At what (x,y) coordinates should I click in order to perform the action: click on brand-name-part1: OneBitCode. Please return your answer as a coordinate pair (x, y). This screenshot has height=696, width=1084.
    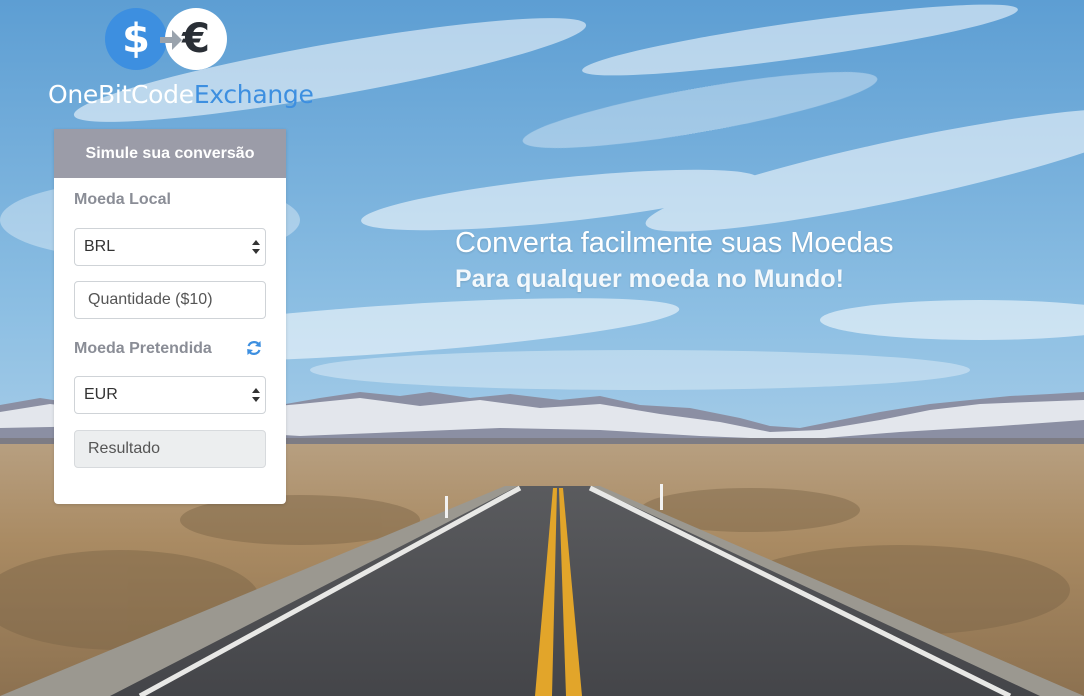
    Looking at the image, I should click on (121, 94).